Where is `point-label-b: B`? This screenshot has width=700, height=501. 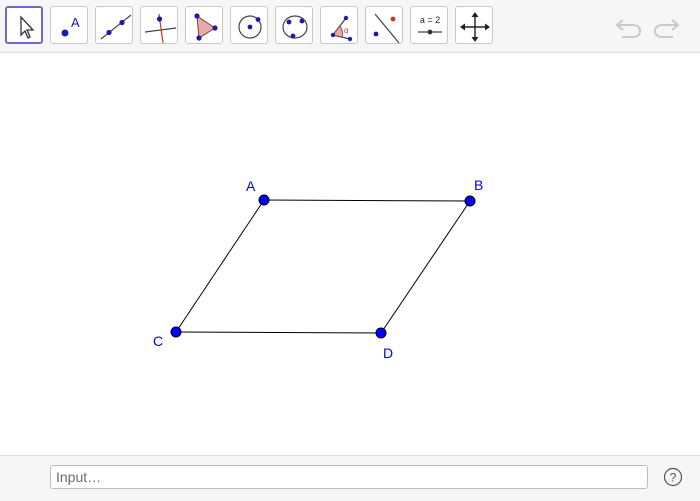 point-label-b: B is located at coordinates (478, 185).